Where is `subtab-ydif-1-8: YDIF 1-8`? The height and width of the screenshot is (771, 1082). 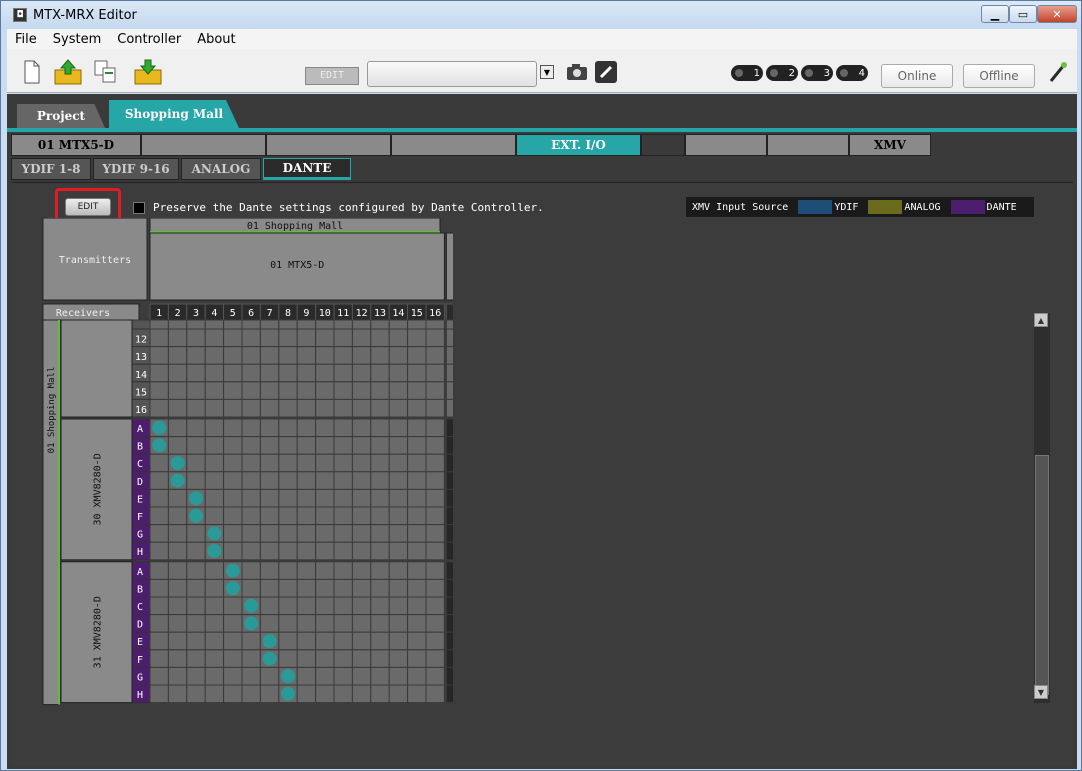
subtab-ydif-1-8: YDIF 1-8 is located at coordinates (51, 169).